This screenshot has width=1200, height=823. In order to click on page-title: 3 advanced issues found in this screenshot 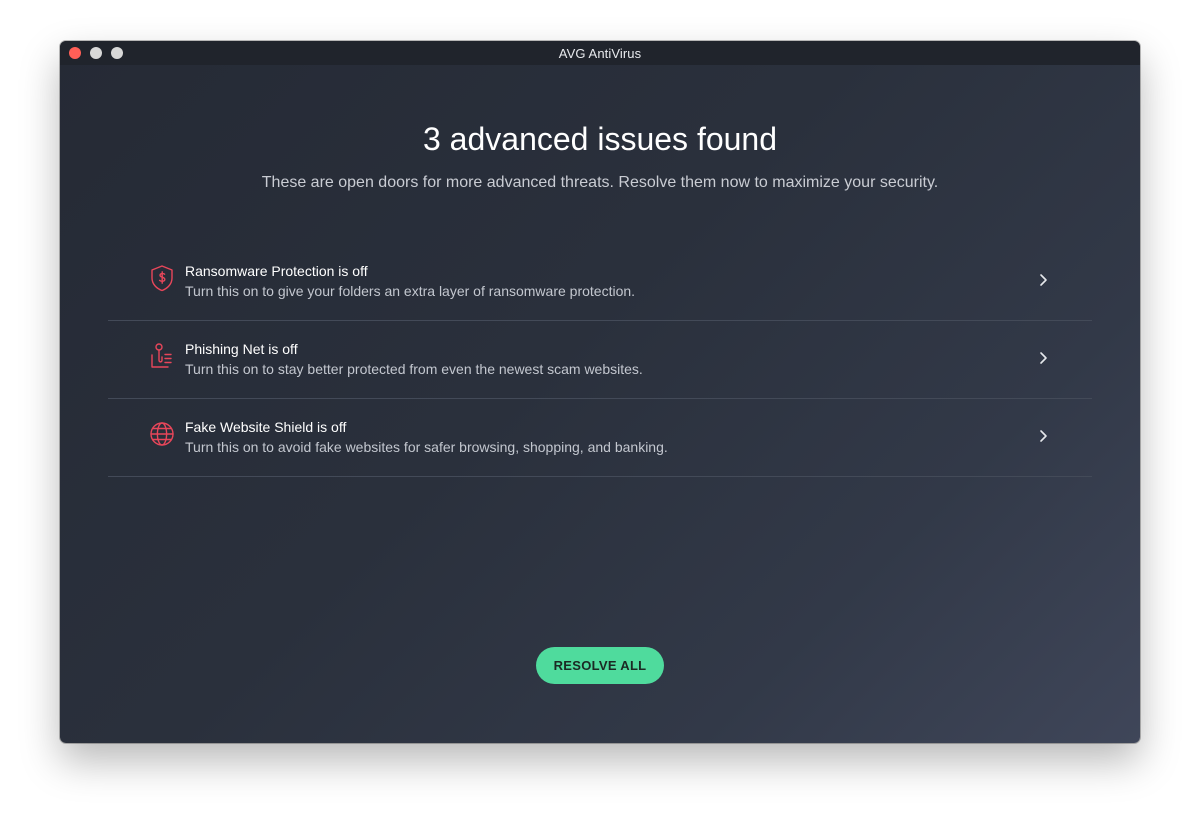, I will do `click(600, 139)`.